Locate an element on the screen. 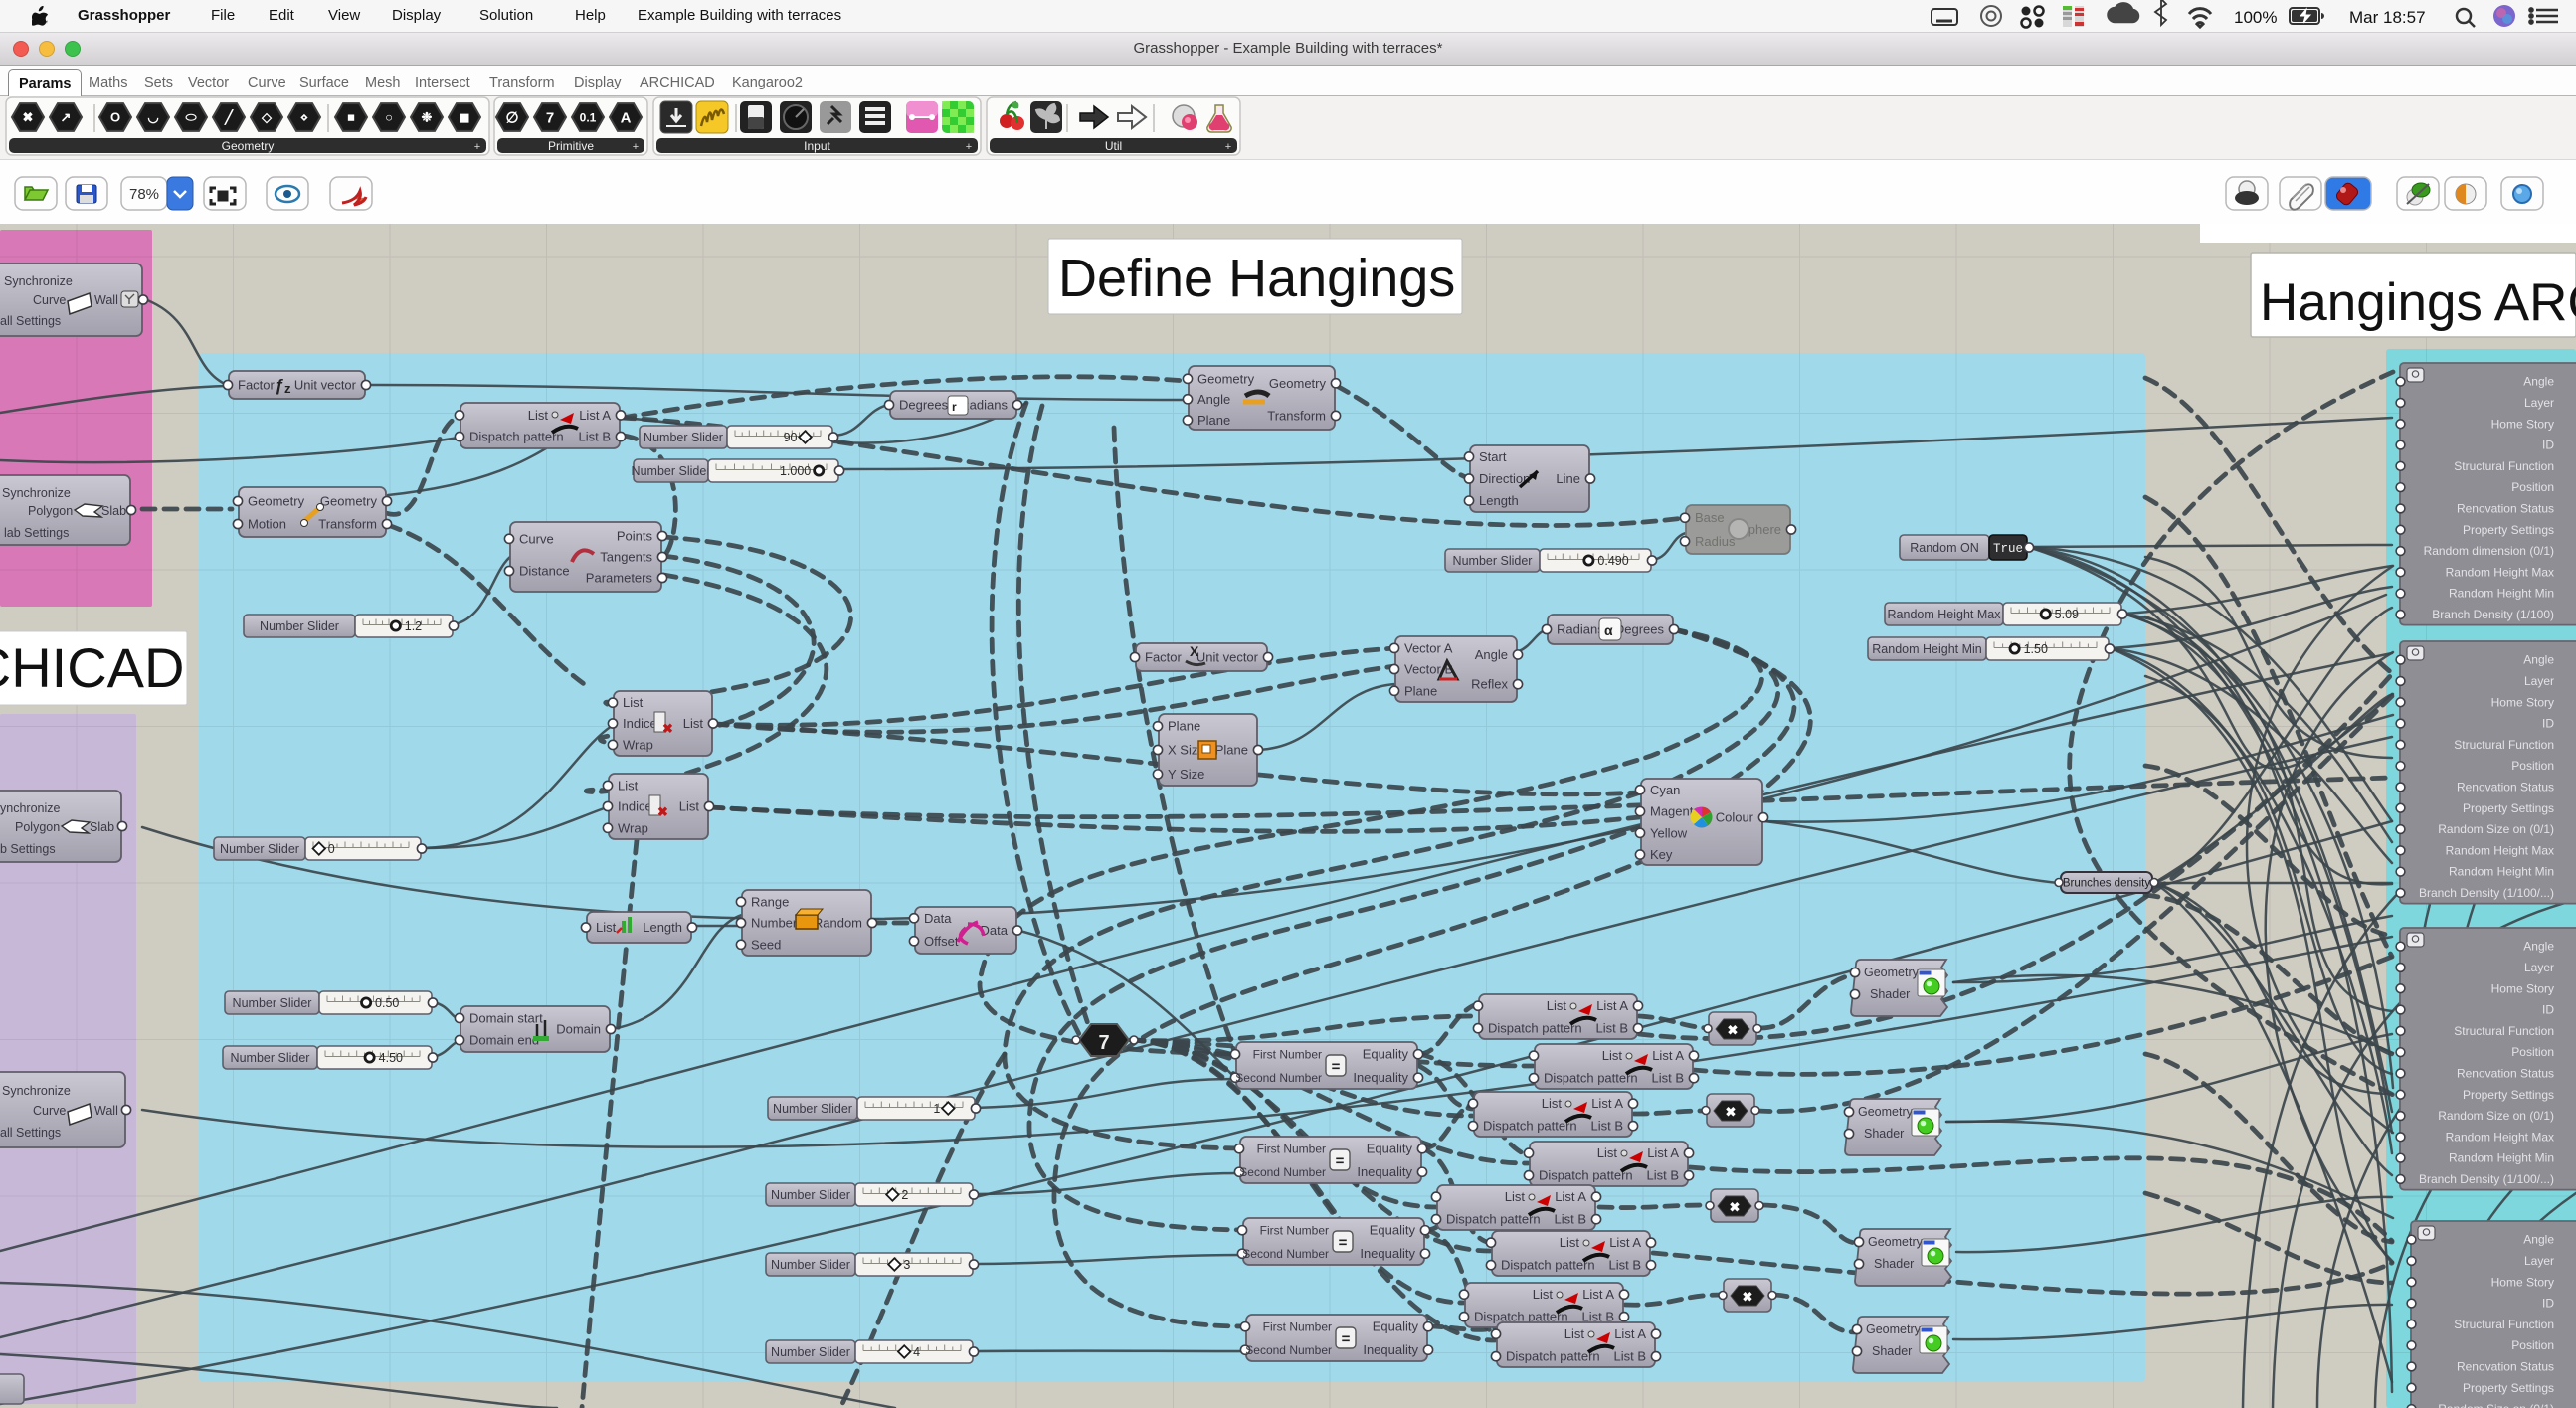 The width and height of the screenshot is (2576, 1408). svg-text: Tangents is located at coordinates (626, 557).